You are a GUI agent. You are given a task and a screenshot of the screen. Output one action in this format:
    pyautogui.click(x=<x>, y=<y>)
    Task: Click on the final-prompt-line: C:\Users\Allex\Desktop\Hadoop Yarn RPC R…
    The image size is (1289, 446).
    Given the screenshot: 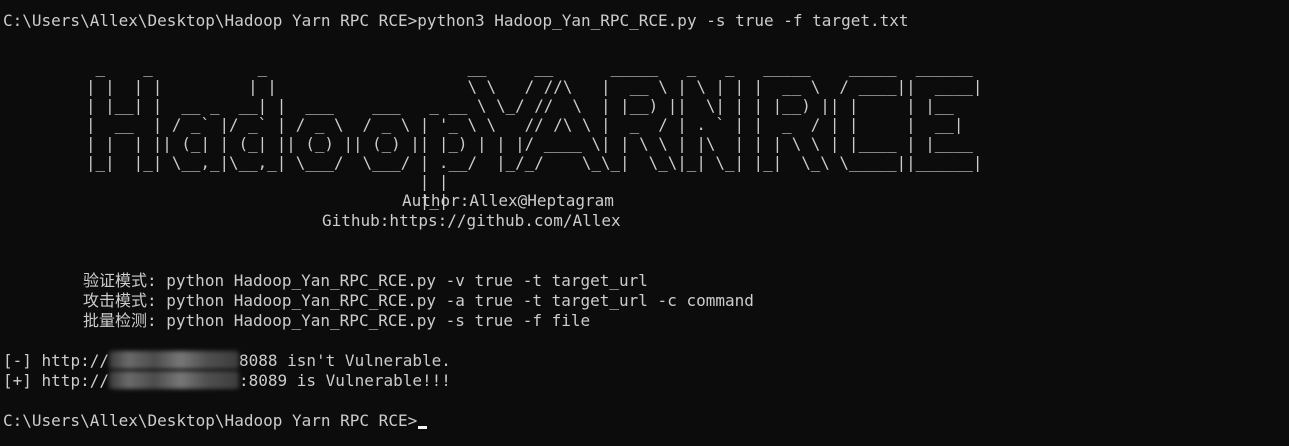 What is the action you would take?
    pyautogui.click(x=215, y=421)
    